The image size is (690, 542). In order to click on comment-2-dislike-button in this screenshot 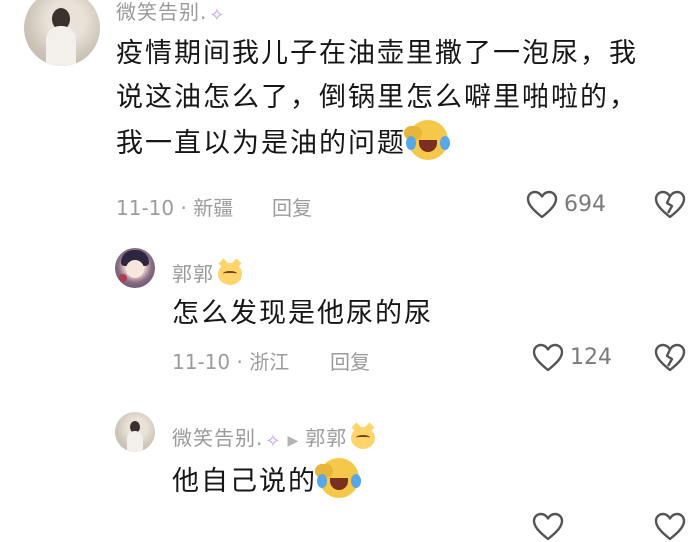, I will do `click(670, 358)`.